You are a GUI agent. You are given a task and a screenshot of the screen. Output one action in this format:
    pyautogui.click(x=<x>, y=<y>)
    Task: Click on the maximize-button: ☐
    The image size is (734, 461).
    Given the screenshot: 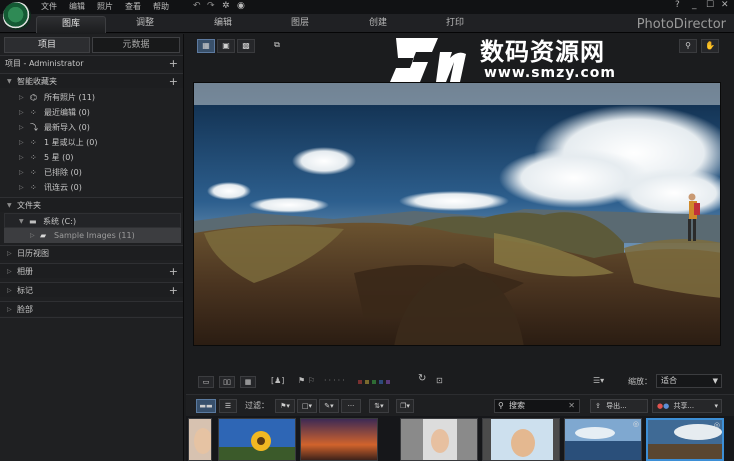 What is the action you would take?
    pyautogui.click(x=710, y=5)
    